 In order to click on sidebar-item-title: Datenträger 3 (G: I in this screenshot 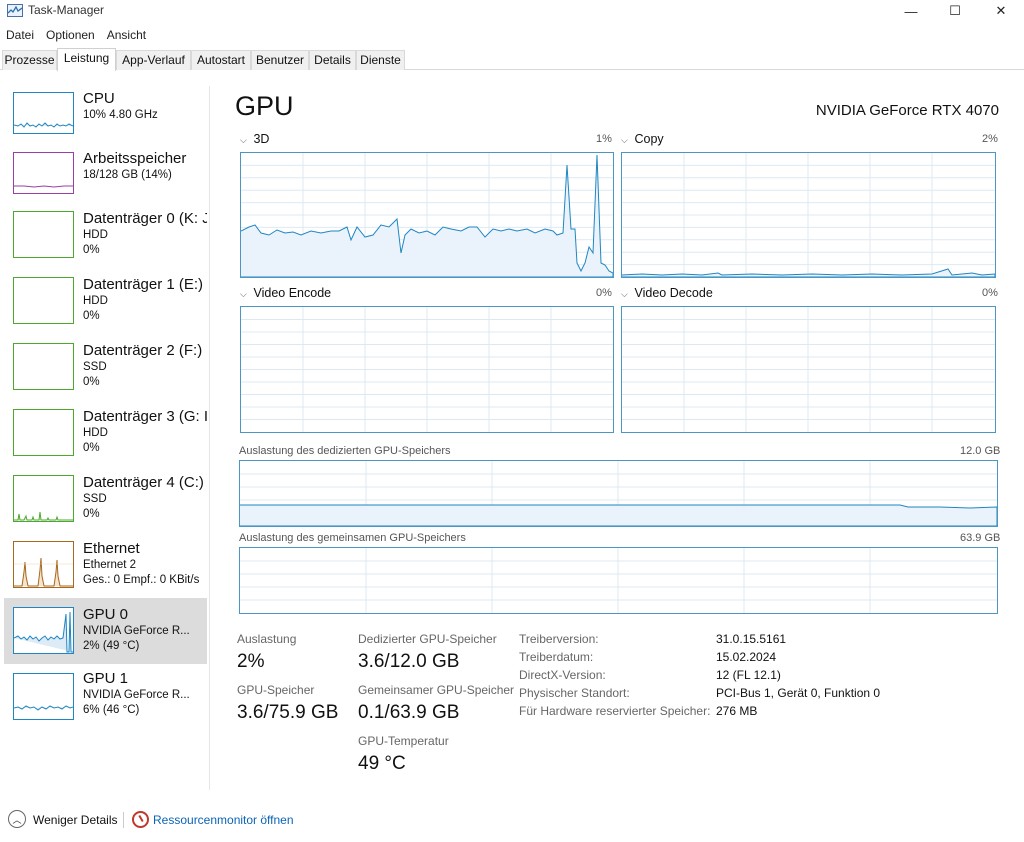, I will do `click(145, 416)`.